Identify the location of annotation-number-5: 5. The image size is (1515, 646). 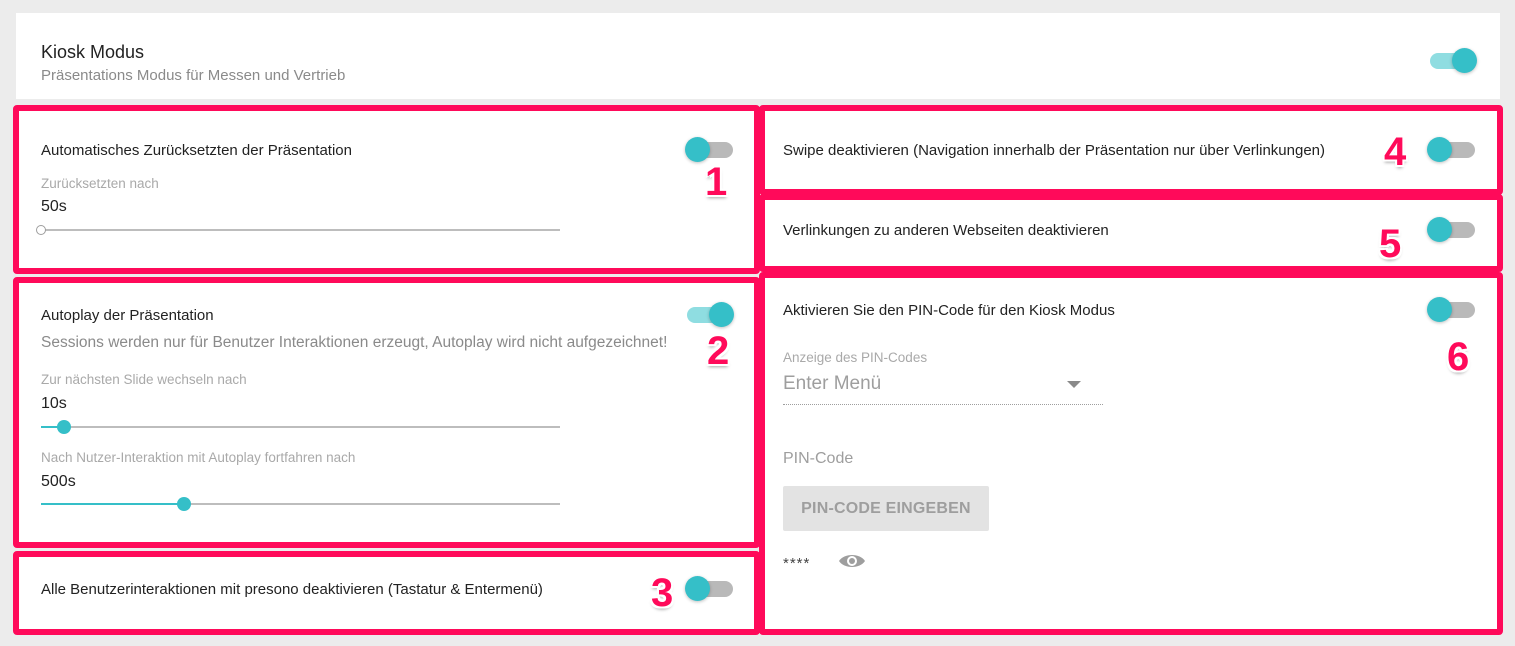
(1390, 244).